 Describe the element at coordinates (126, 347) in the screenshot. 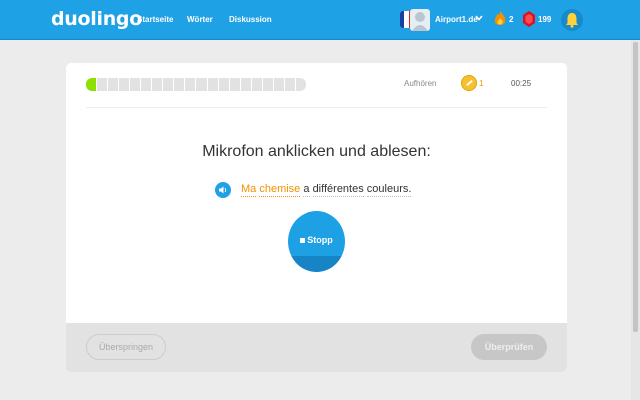

I see `skip-button: Überspringen` at that location.